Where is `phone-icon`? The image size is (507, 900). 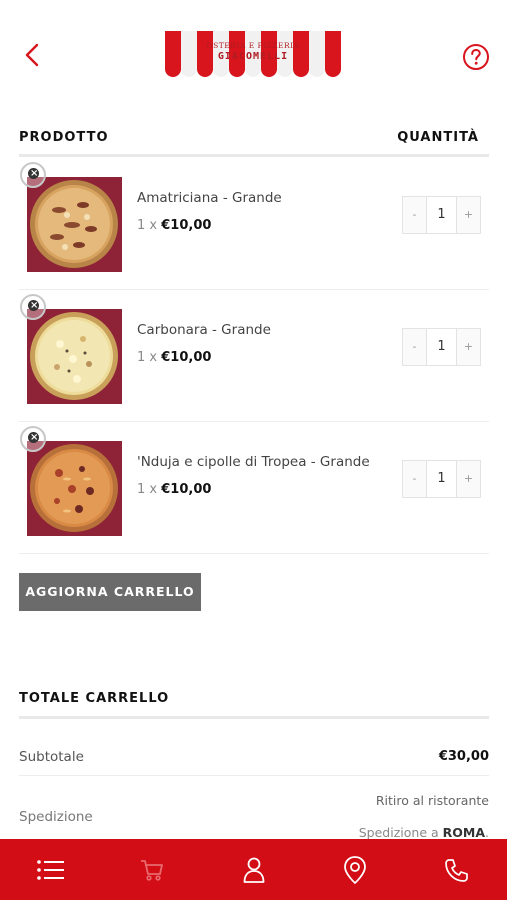
phone-icon is located at coordinates (457, 870).